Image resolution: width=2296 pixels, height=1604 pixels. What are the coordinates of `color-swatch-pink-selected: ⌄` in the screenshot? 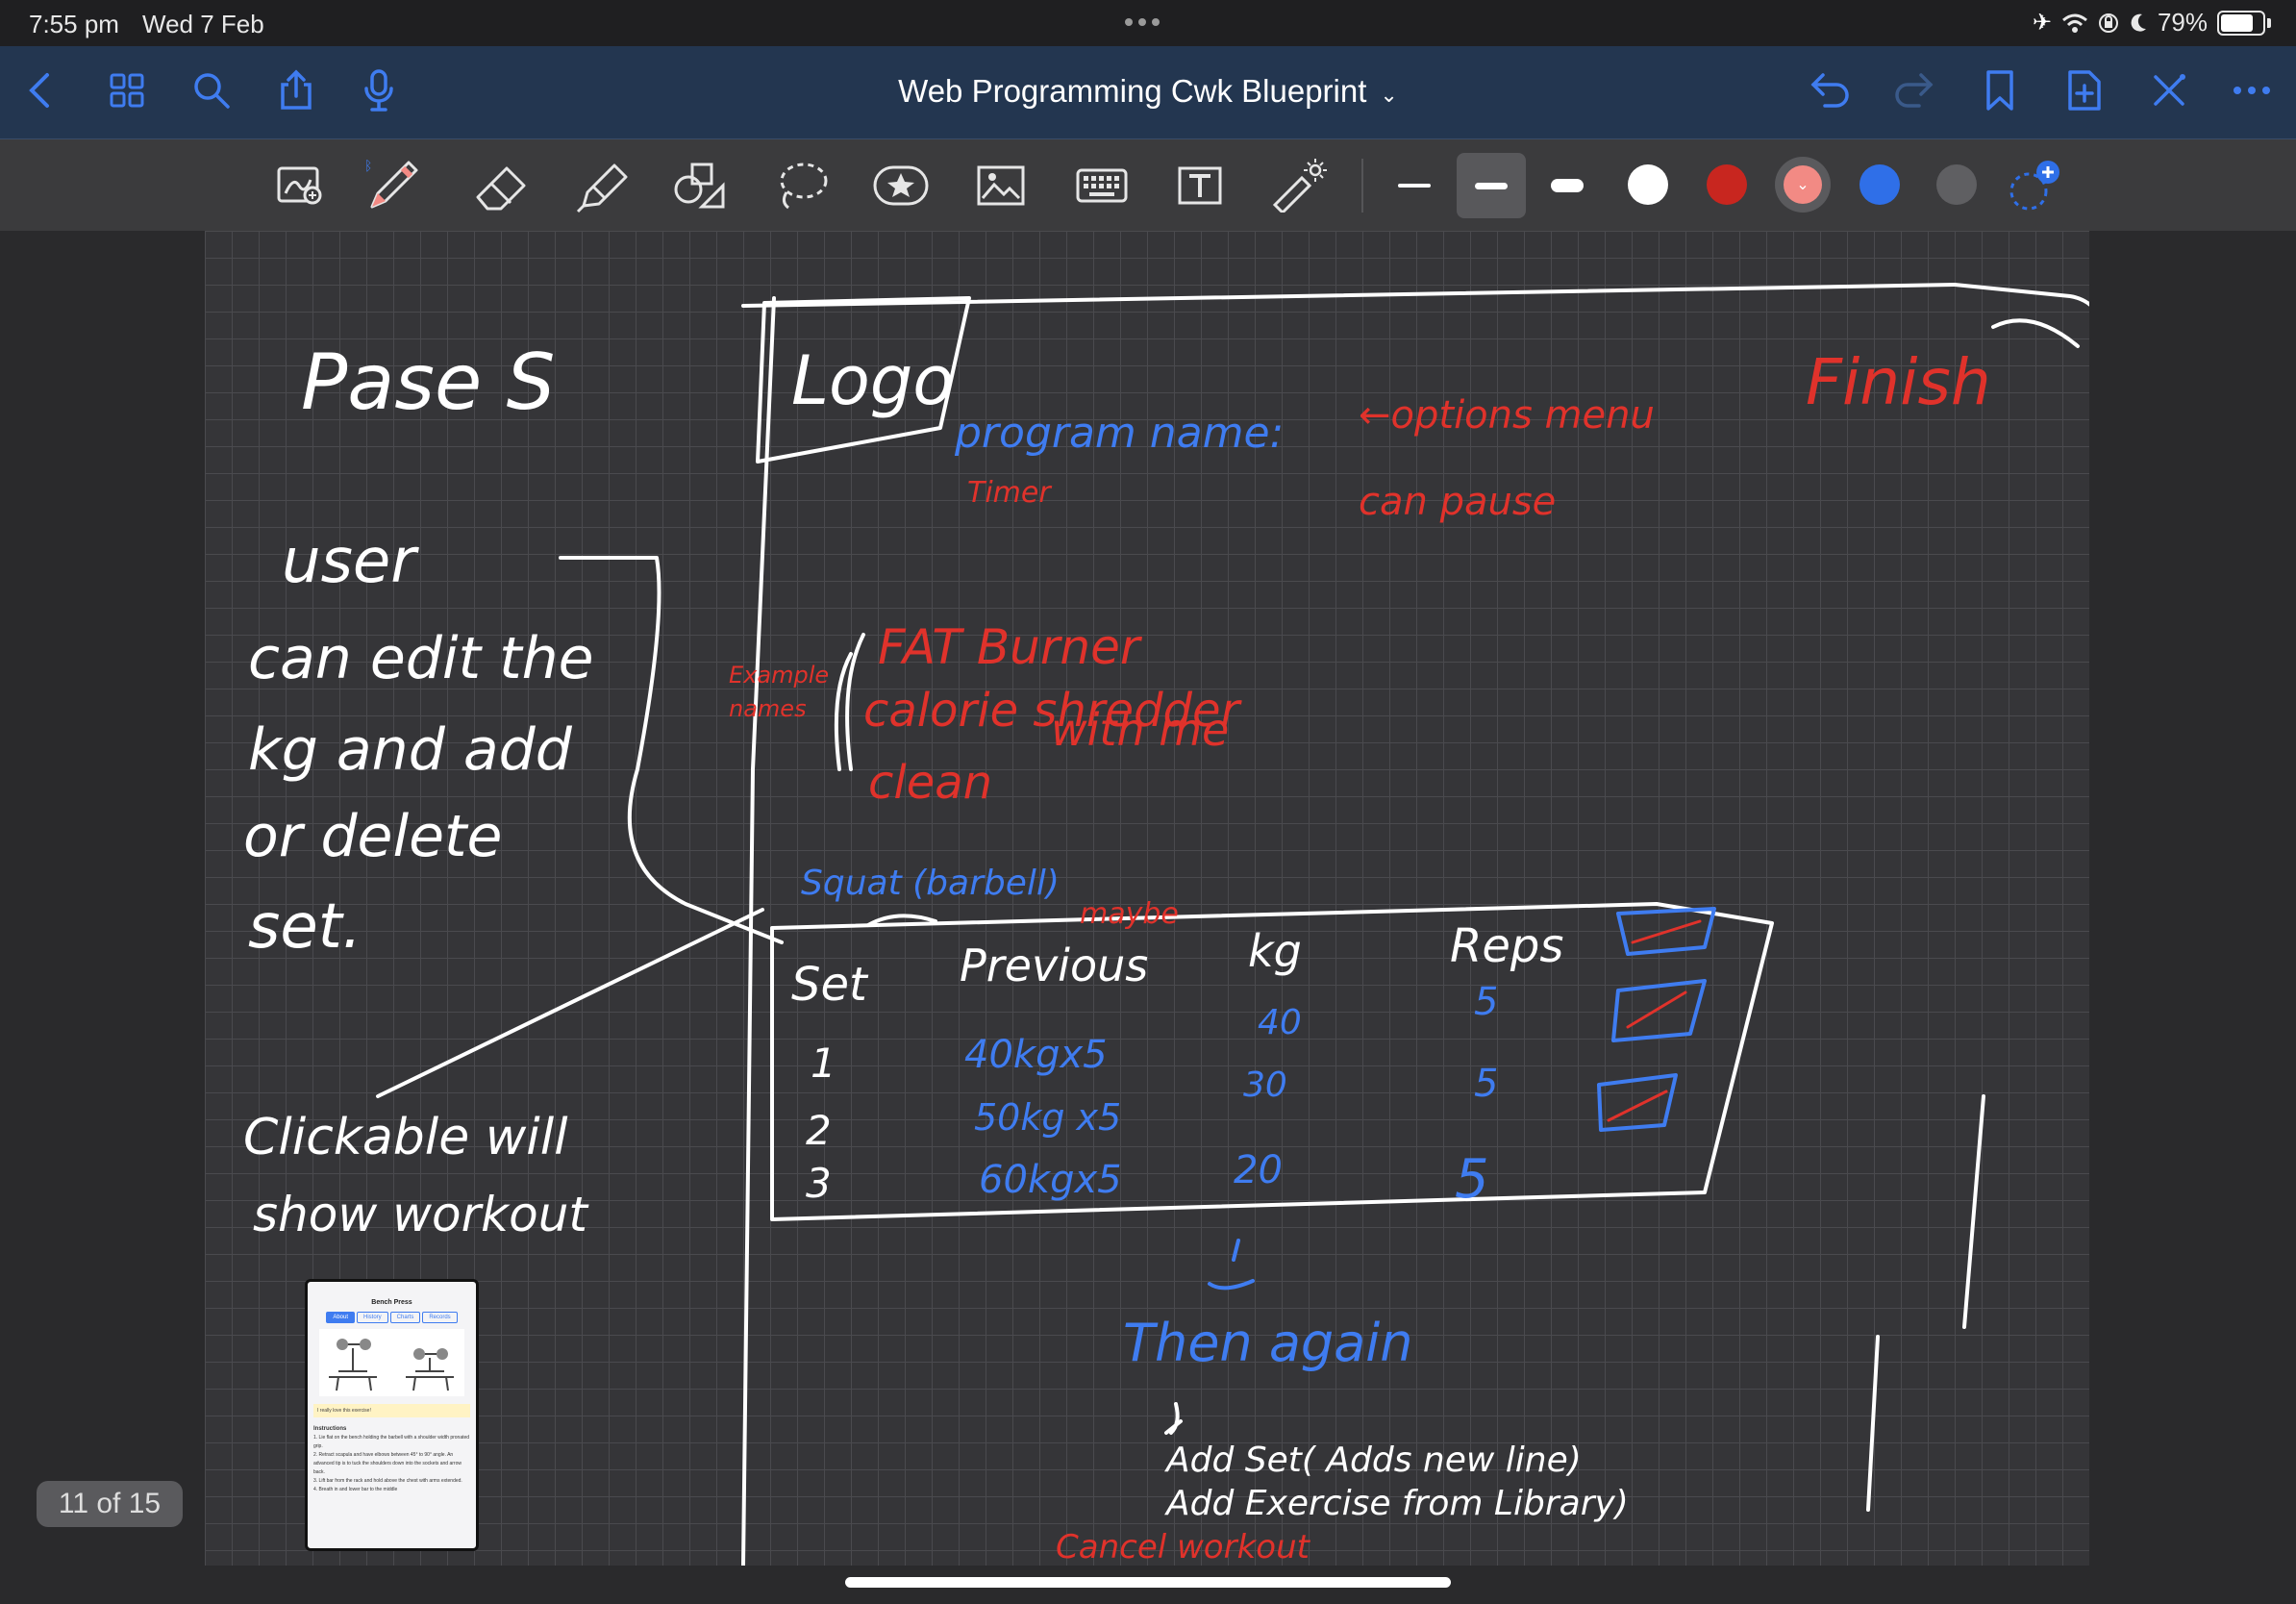 It's located at (1803, 185).